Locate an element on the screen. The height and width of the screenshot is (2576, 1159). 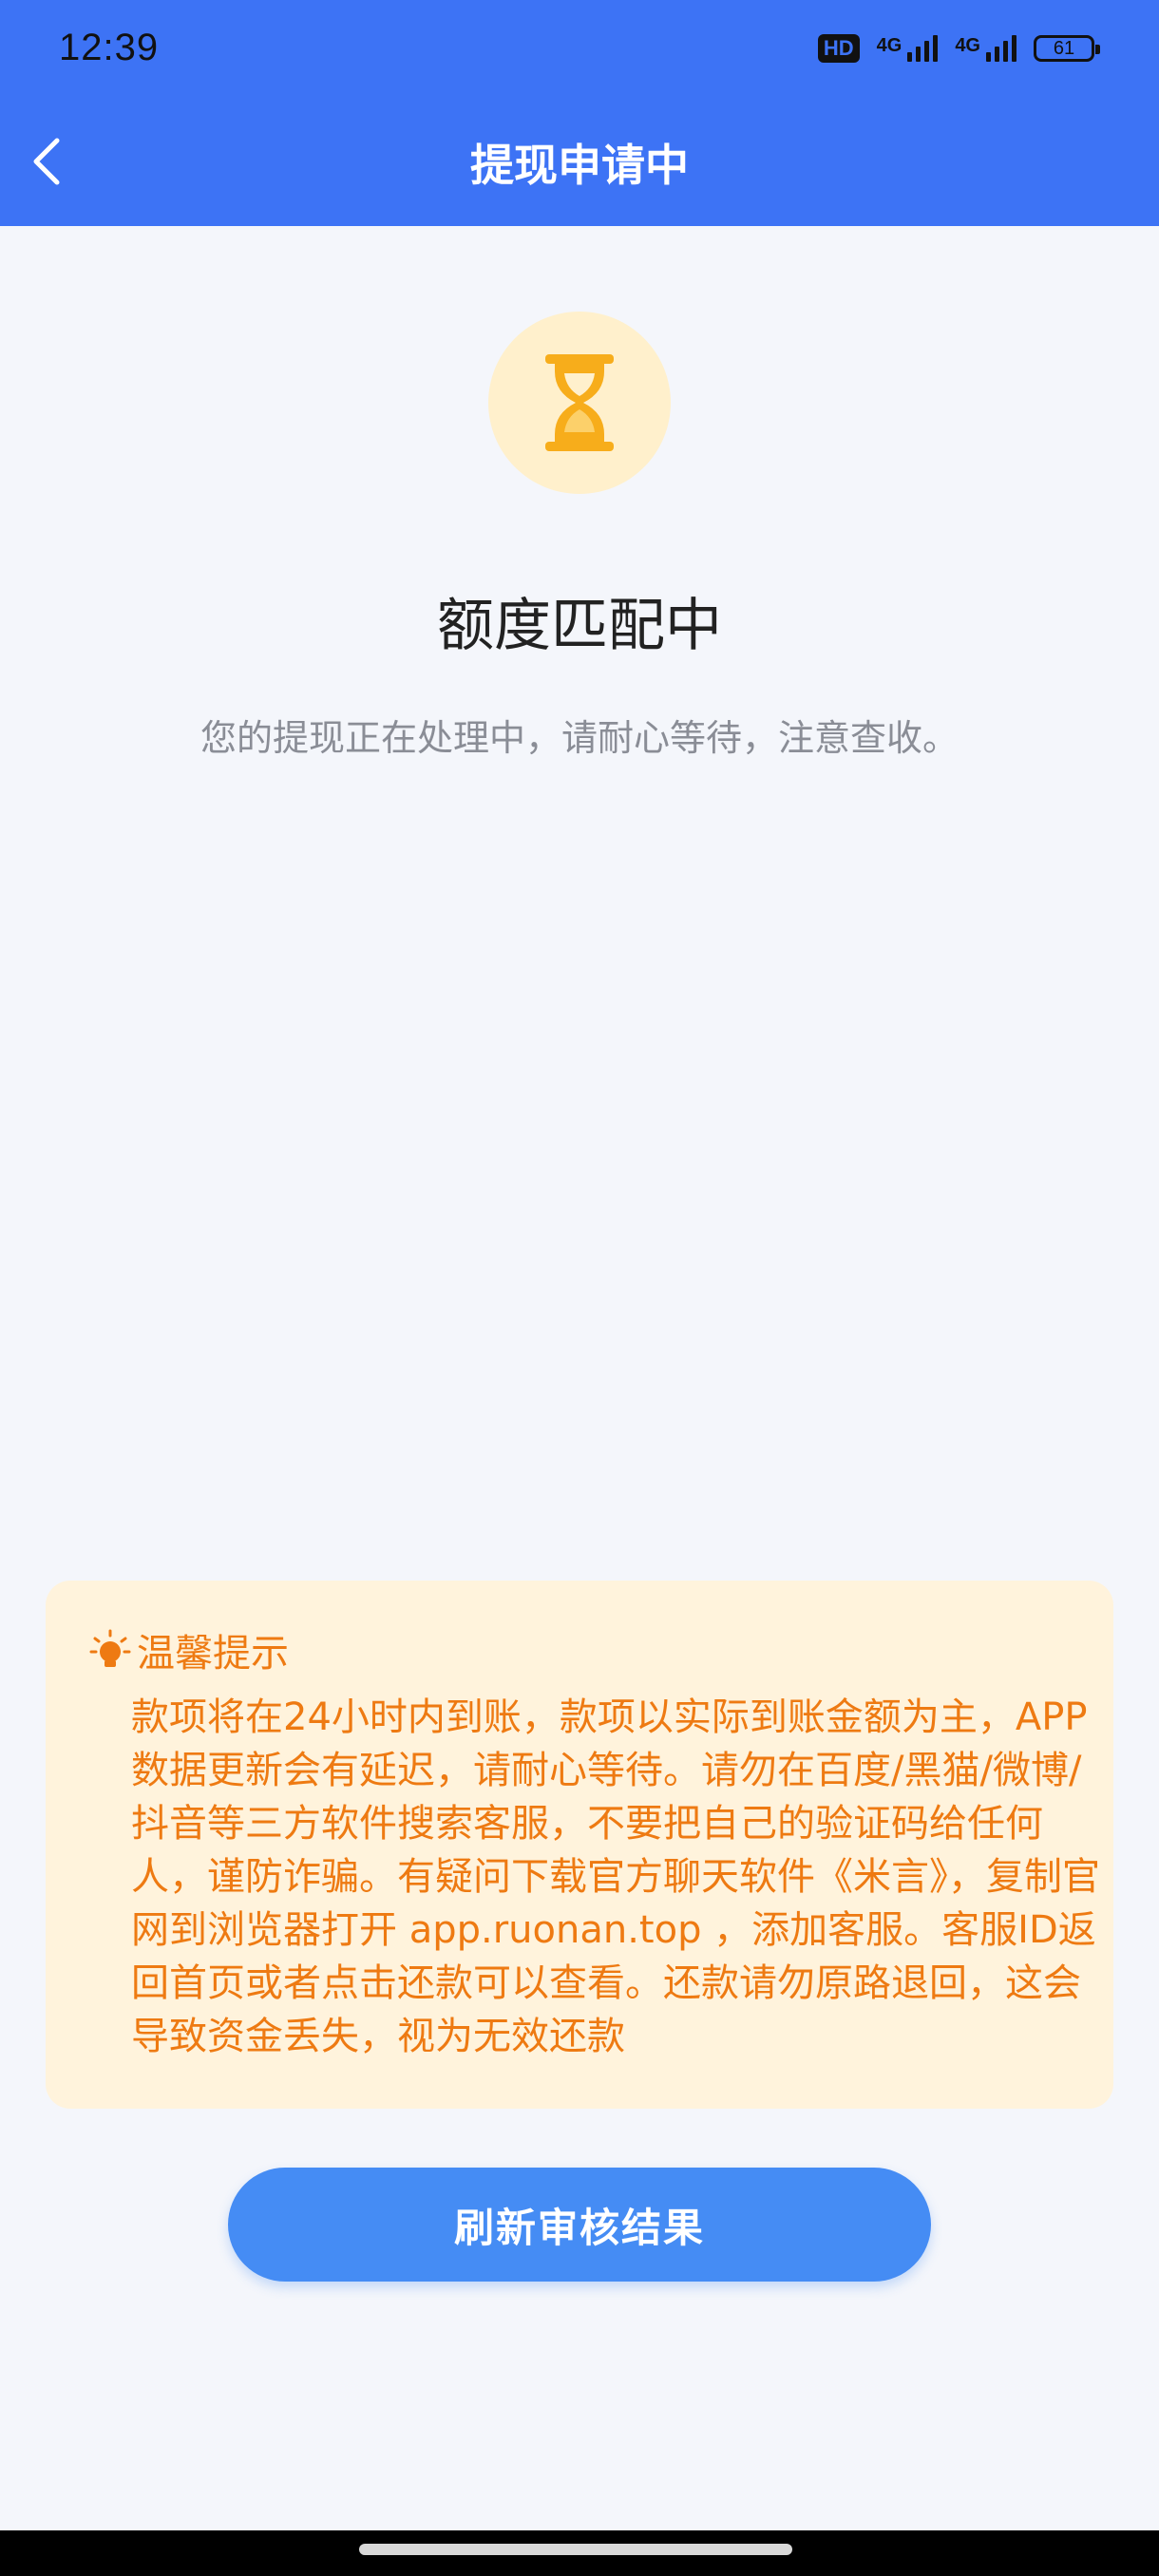
status-icon-circle is located at coordinates (579, 403).